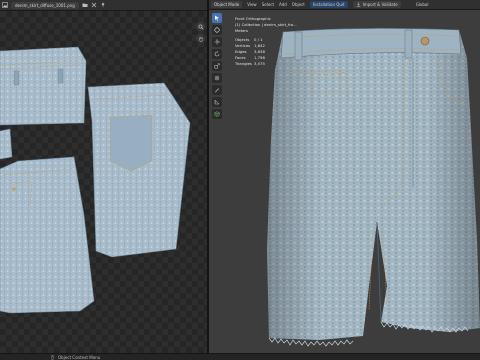 Image resolution: width=480 pixels, height=360 pixels. I want to click on folder-icon, so click(85, 5).